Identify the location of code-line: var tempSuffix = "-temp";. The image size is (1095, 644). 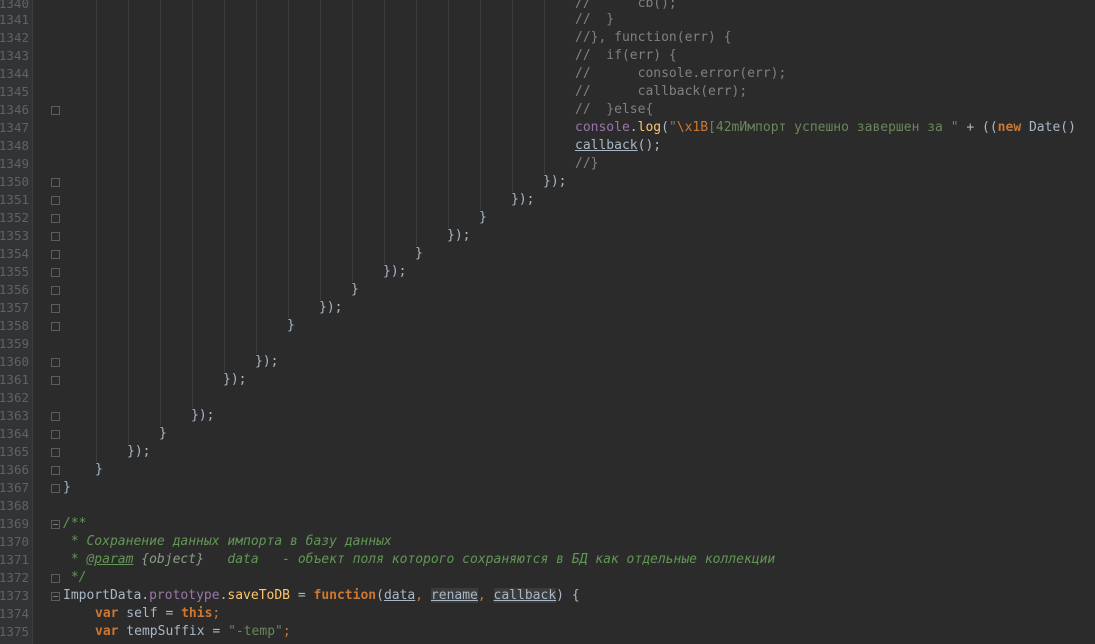
(193, 632).